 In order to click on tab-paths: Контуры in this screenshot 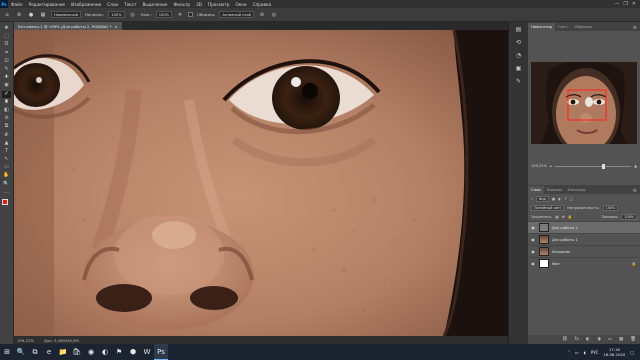, I will do `click(576, 190)`.